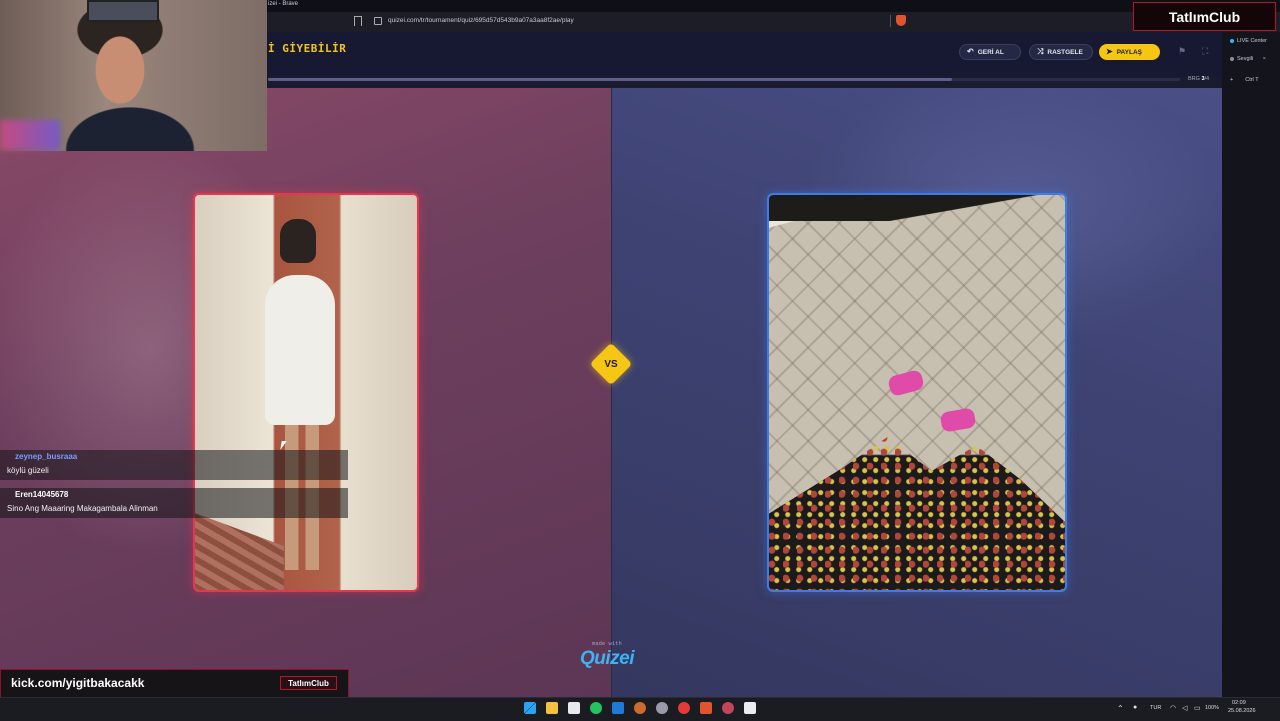 This screenshot has width=1280, height=721. I want to click on plus-icon: +, so click(1232, 80).